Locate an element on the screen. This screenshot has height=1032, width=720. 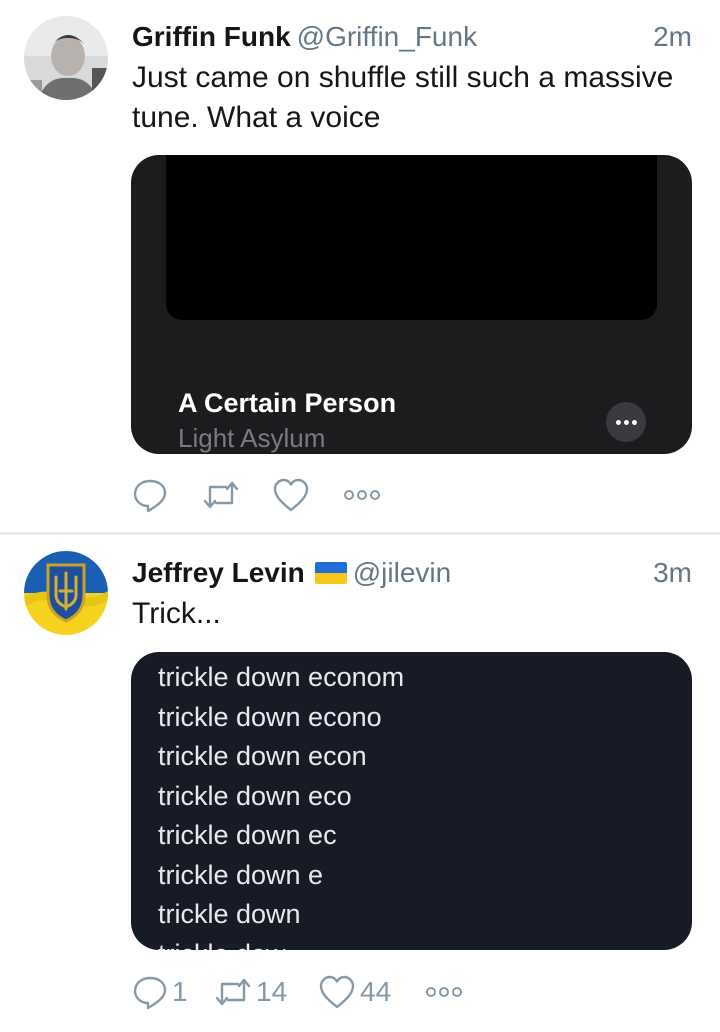
like-button is located at coordinates (293, 495).